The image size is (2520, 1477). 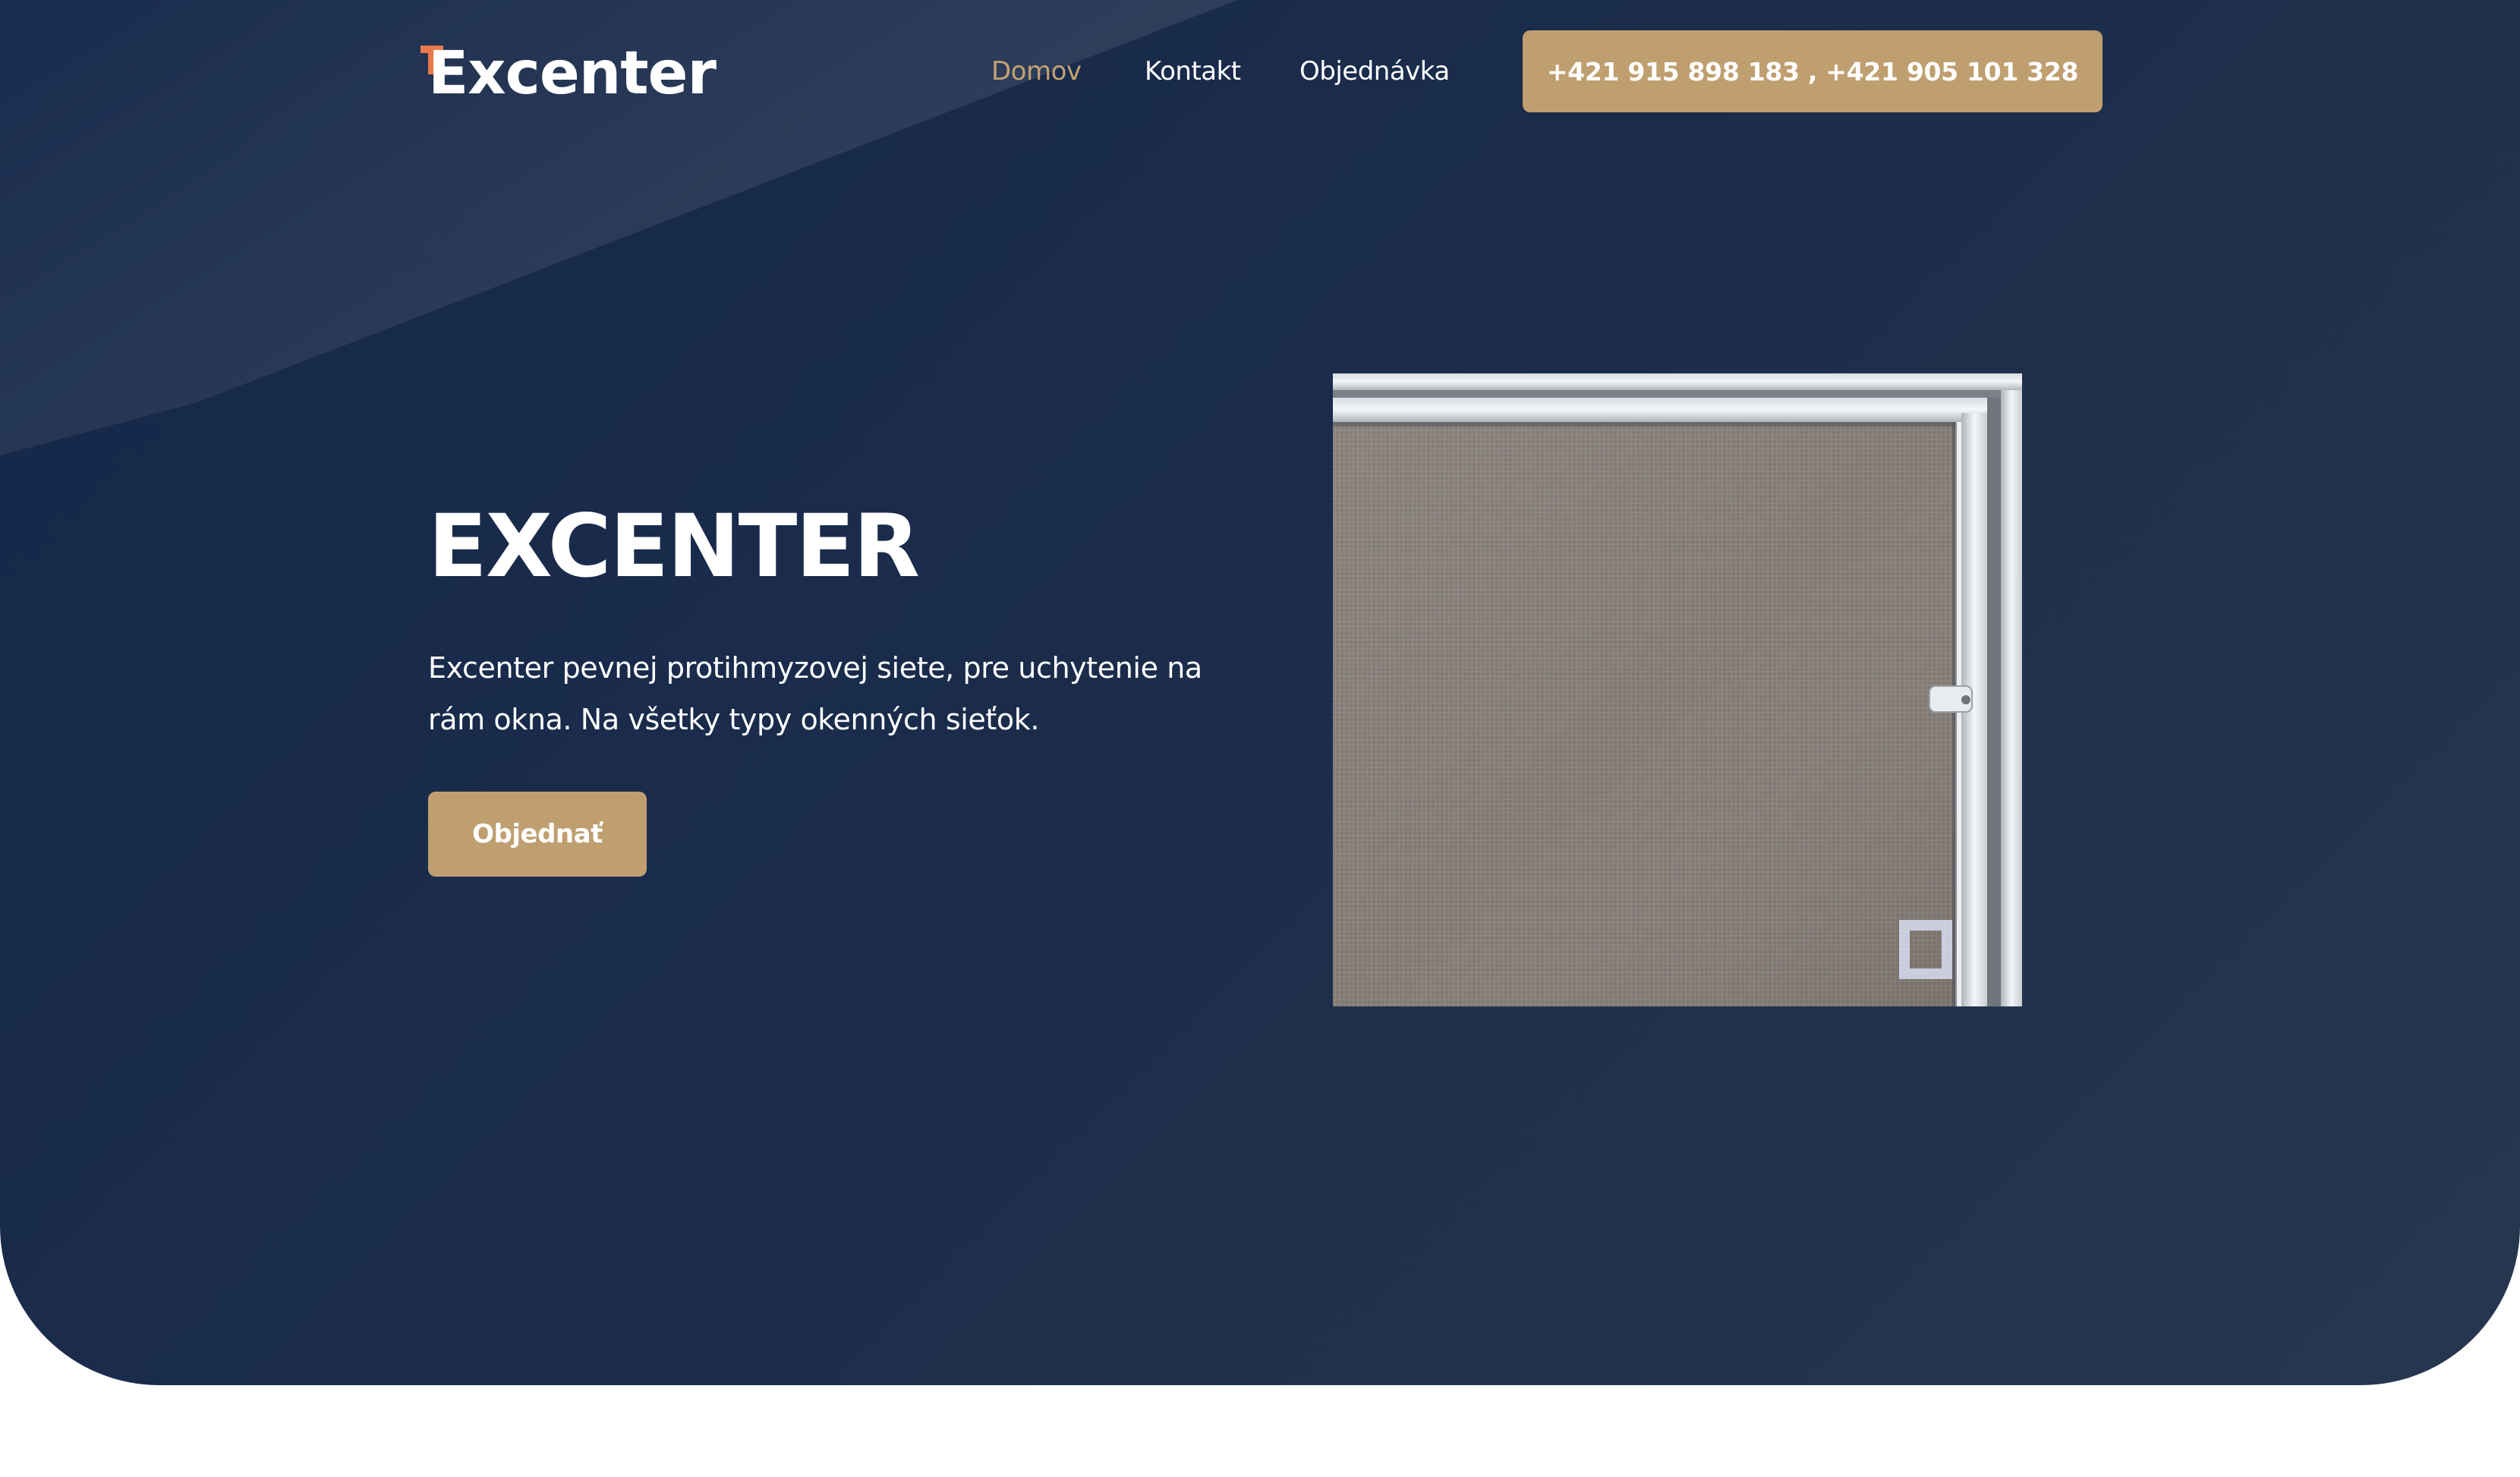 I want to click on nav-item-kontakt: Kontakt, so click(x=1193, y=71).